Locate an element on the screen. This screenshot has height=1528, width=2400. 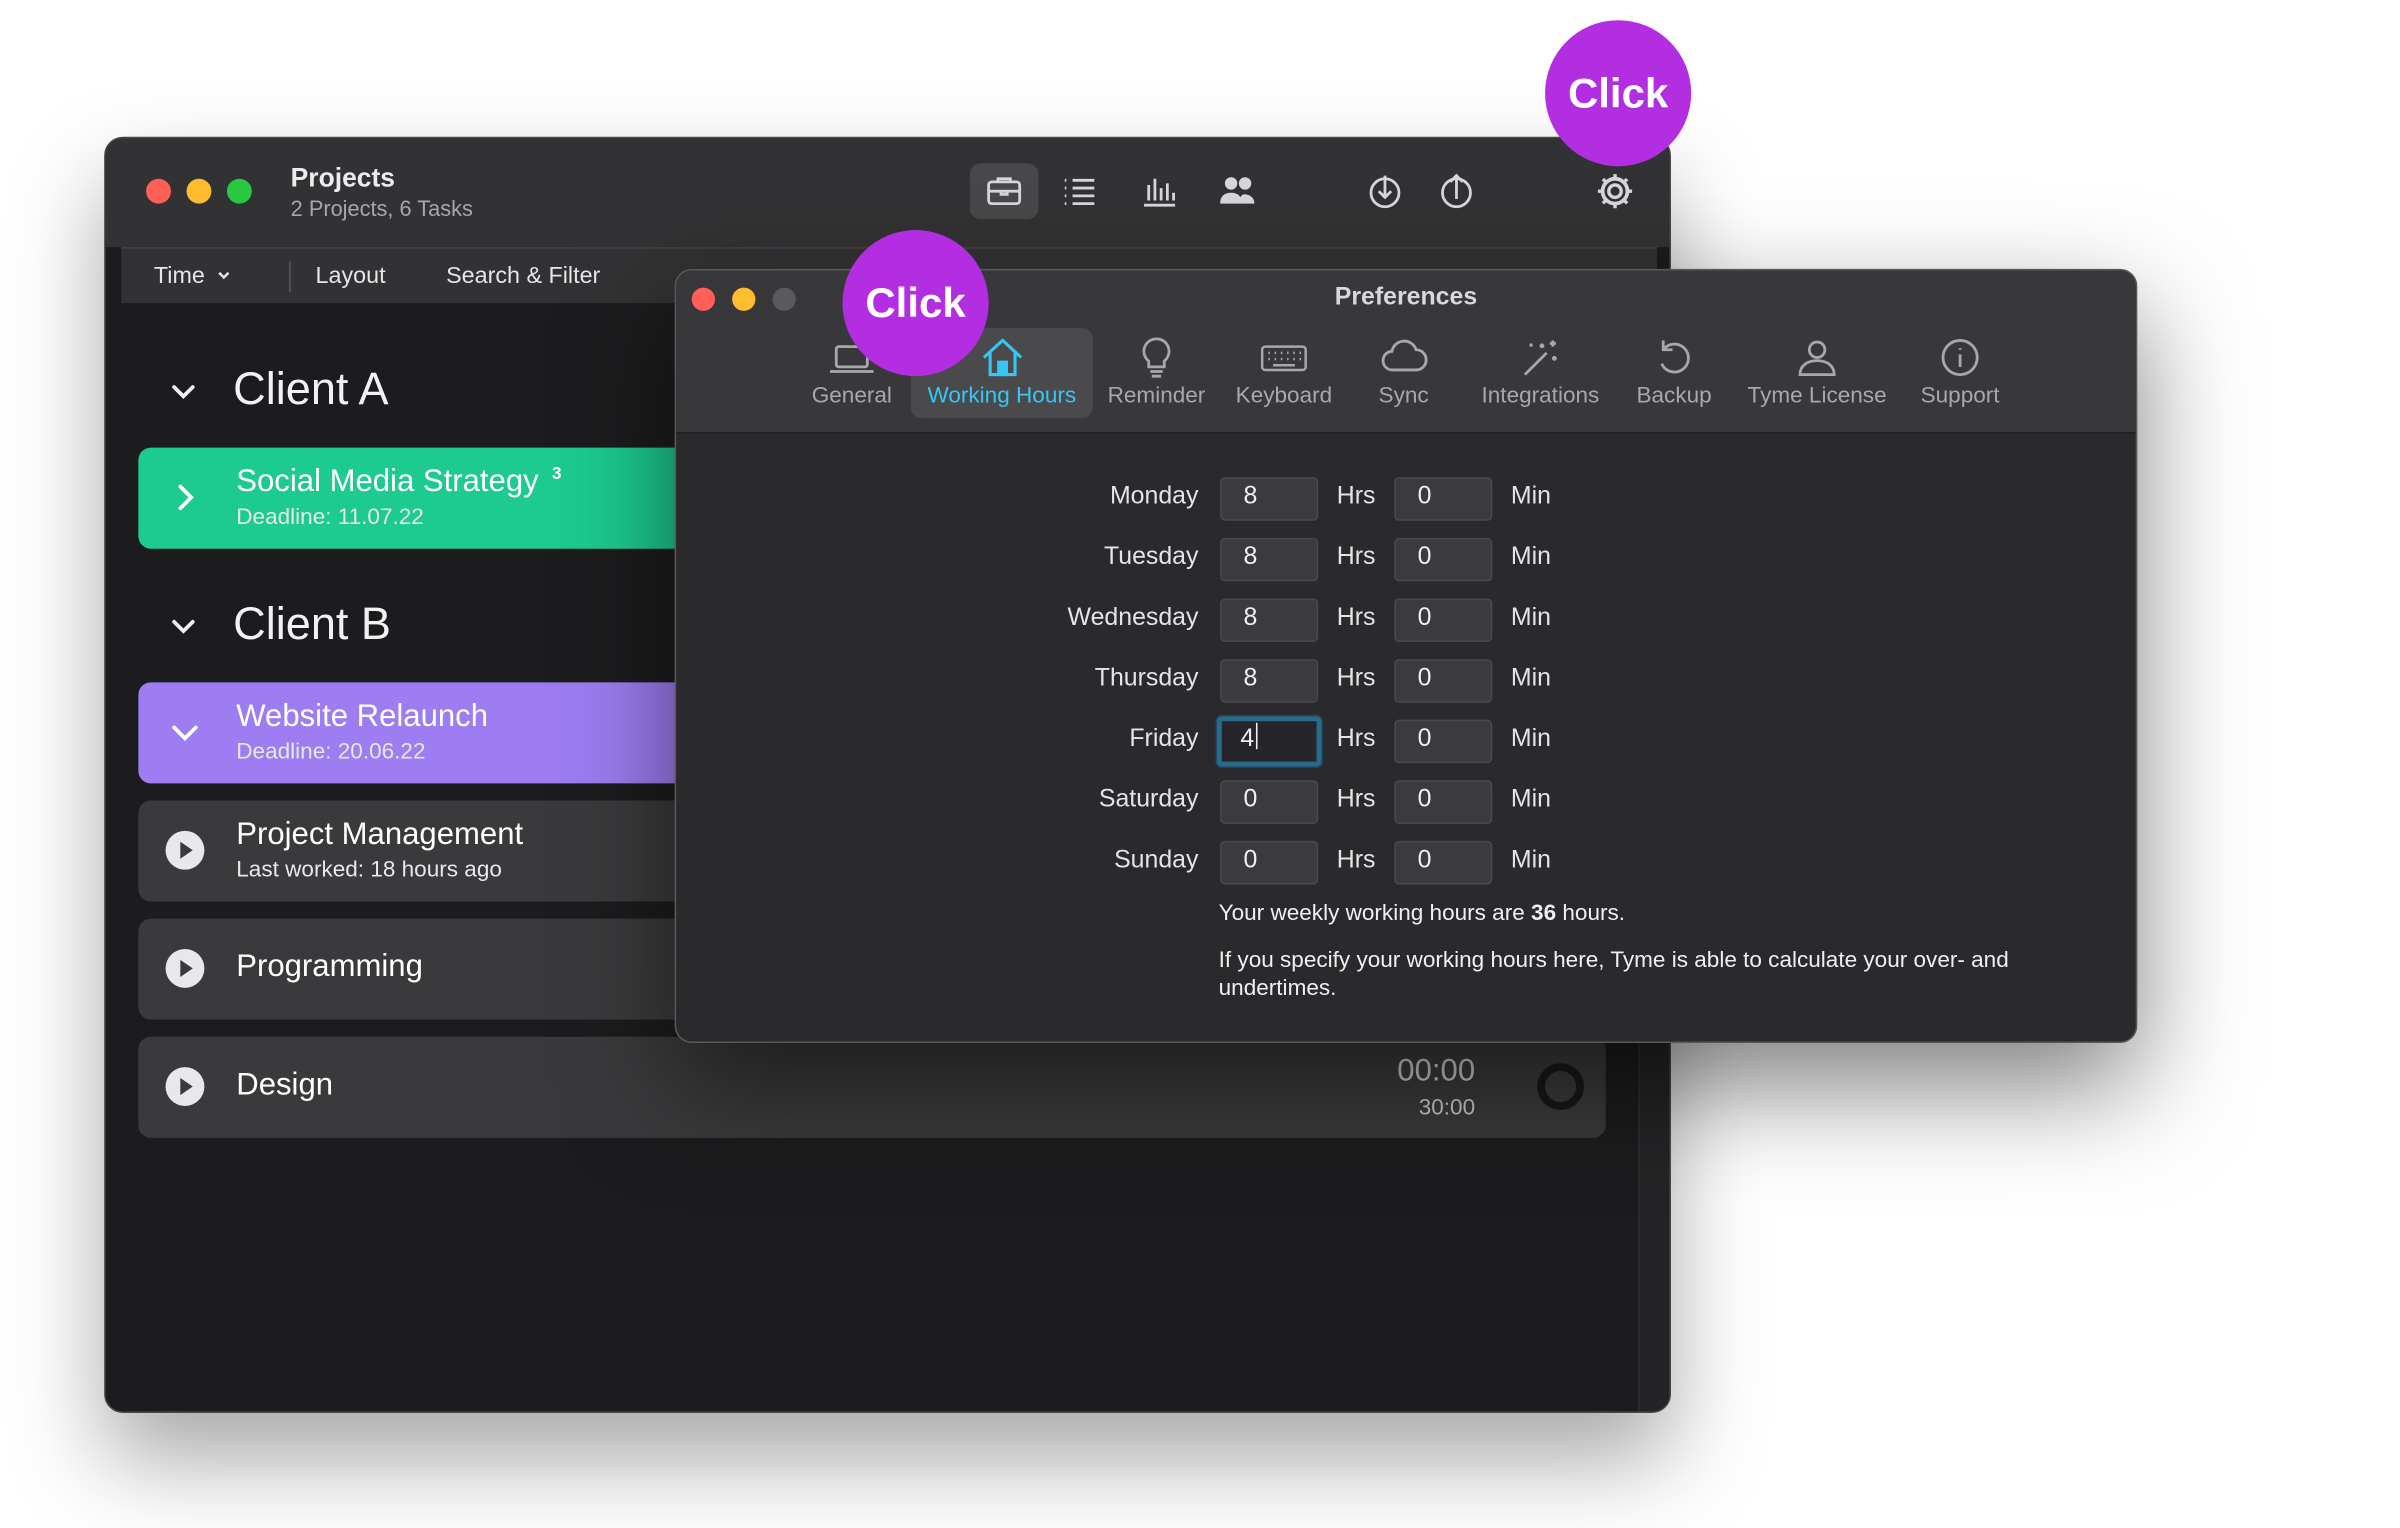
task-title: Programming is located at coordinates (329, 966).